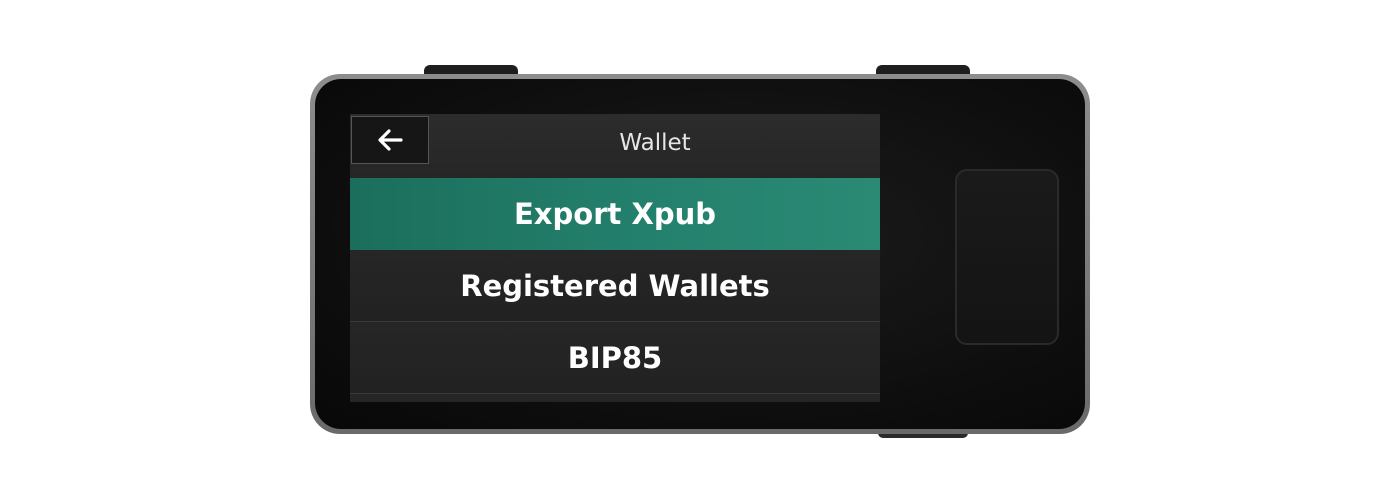  I want to click on menu-item-export-xpub: Export Xpub, so click(615, 214).